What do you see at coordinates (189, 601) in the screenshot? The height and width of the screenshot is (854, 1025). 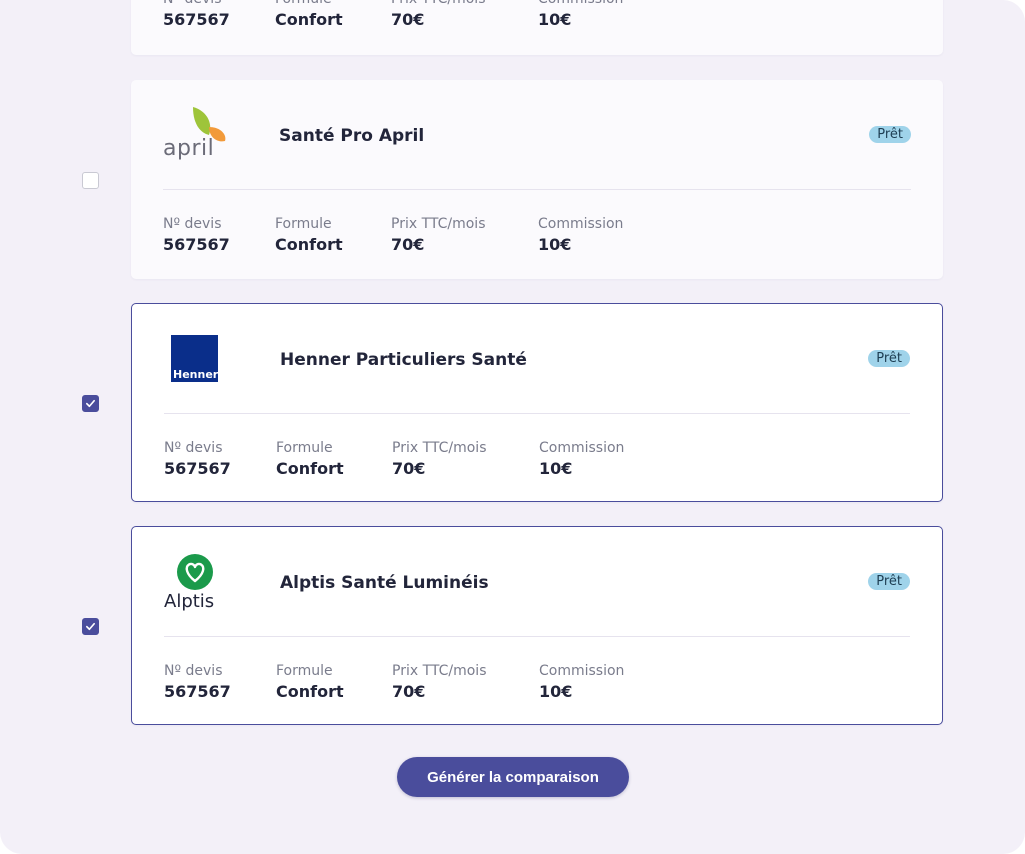 I see `alptis-logo-text: Alptis` at bounding box center [189, 601].